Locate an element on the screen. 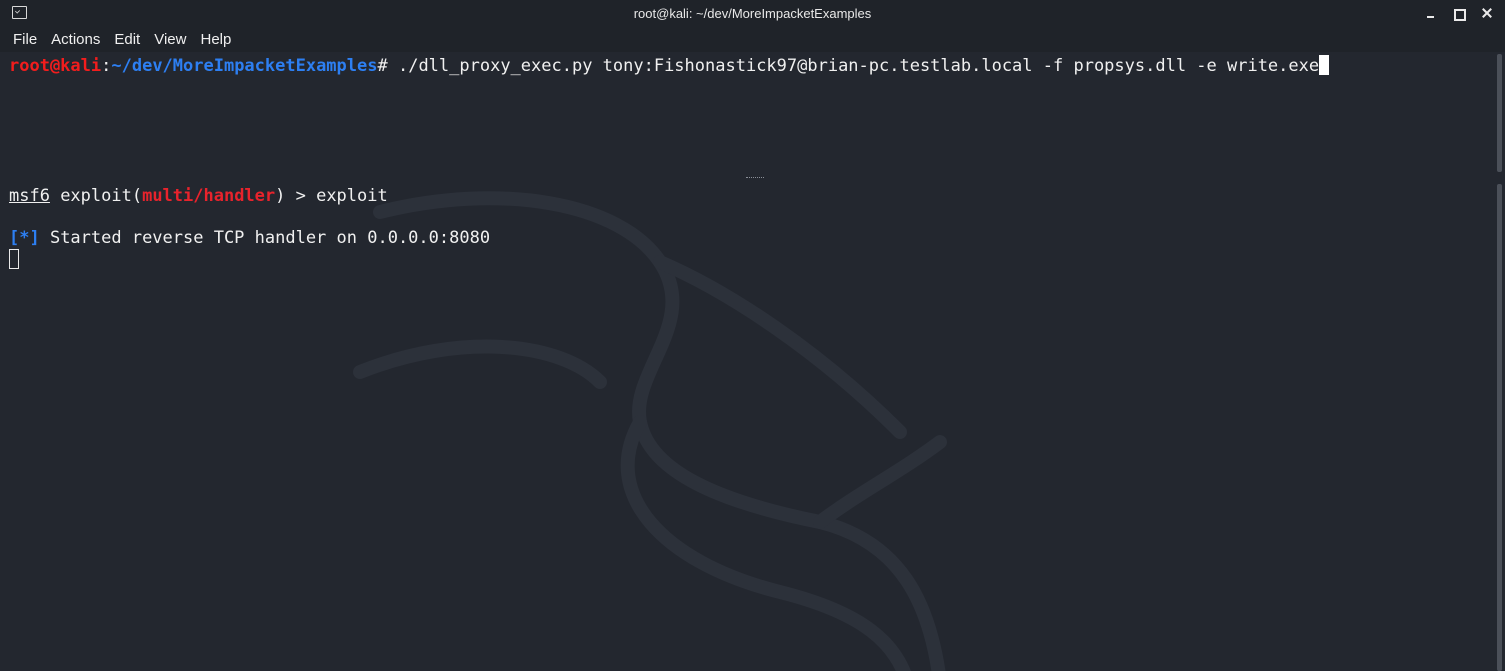 The width and height of the screenshot is (1505, 671). msf-prompt-line: msf6 exploit(multi/handler) > exploit is located at coordinates (198, 196).